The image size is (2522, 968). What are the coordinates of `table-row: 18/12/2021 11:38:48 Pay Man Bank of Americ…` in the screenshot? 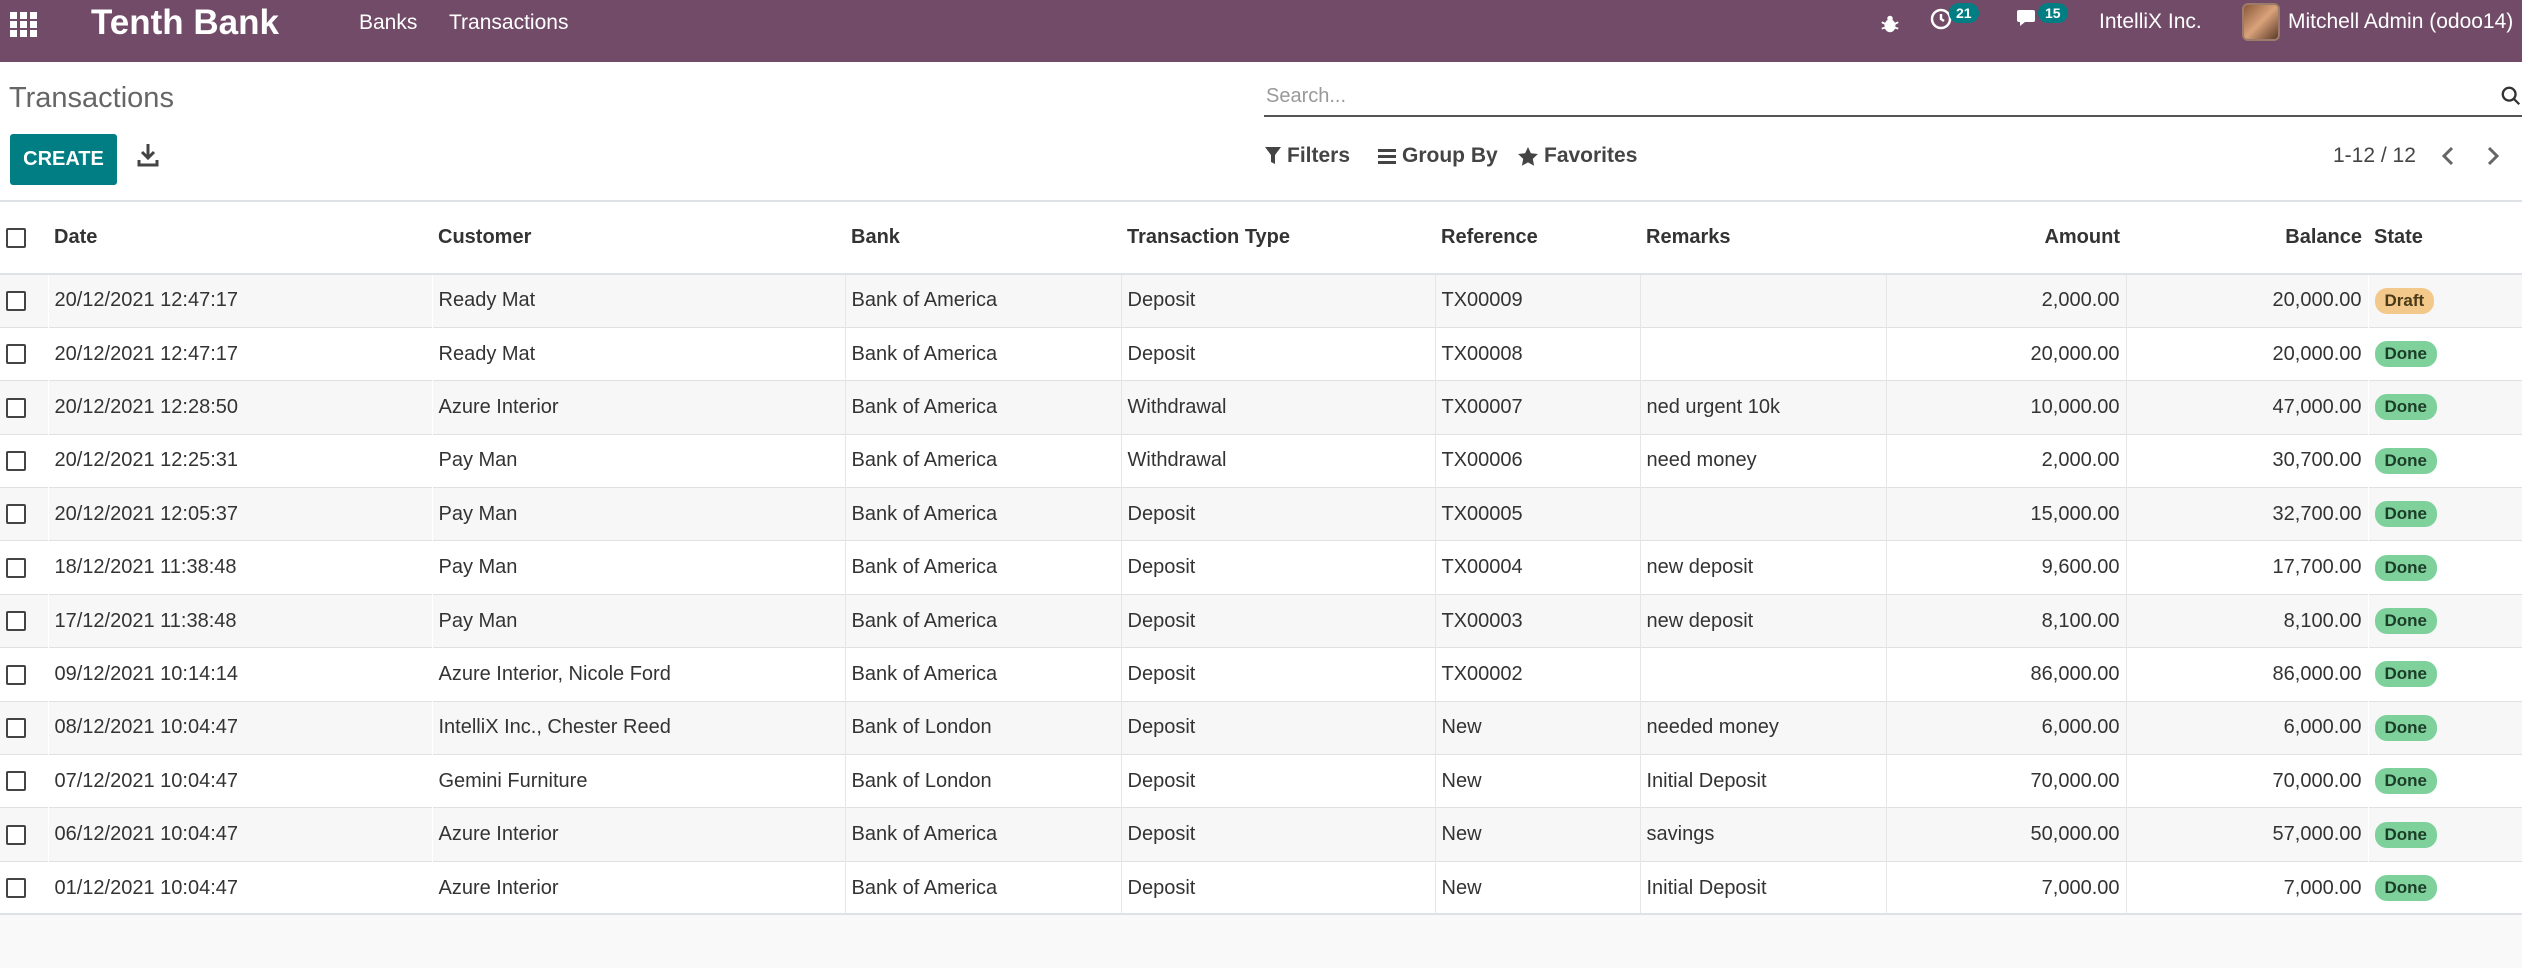 It's located at (1261, 567).